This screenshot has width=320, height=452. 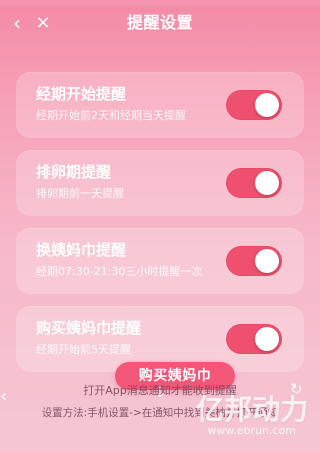 I want to click on page-header: ‹ × 提醒设置, so click(x=160, y=24).